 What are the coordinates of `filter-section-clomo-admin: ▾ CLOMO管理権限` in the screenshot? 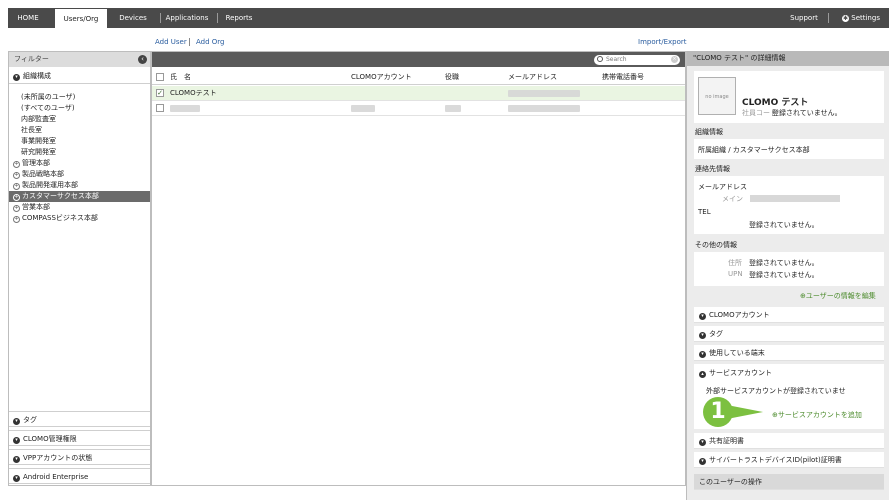 It's located at (79, 438).